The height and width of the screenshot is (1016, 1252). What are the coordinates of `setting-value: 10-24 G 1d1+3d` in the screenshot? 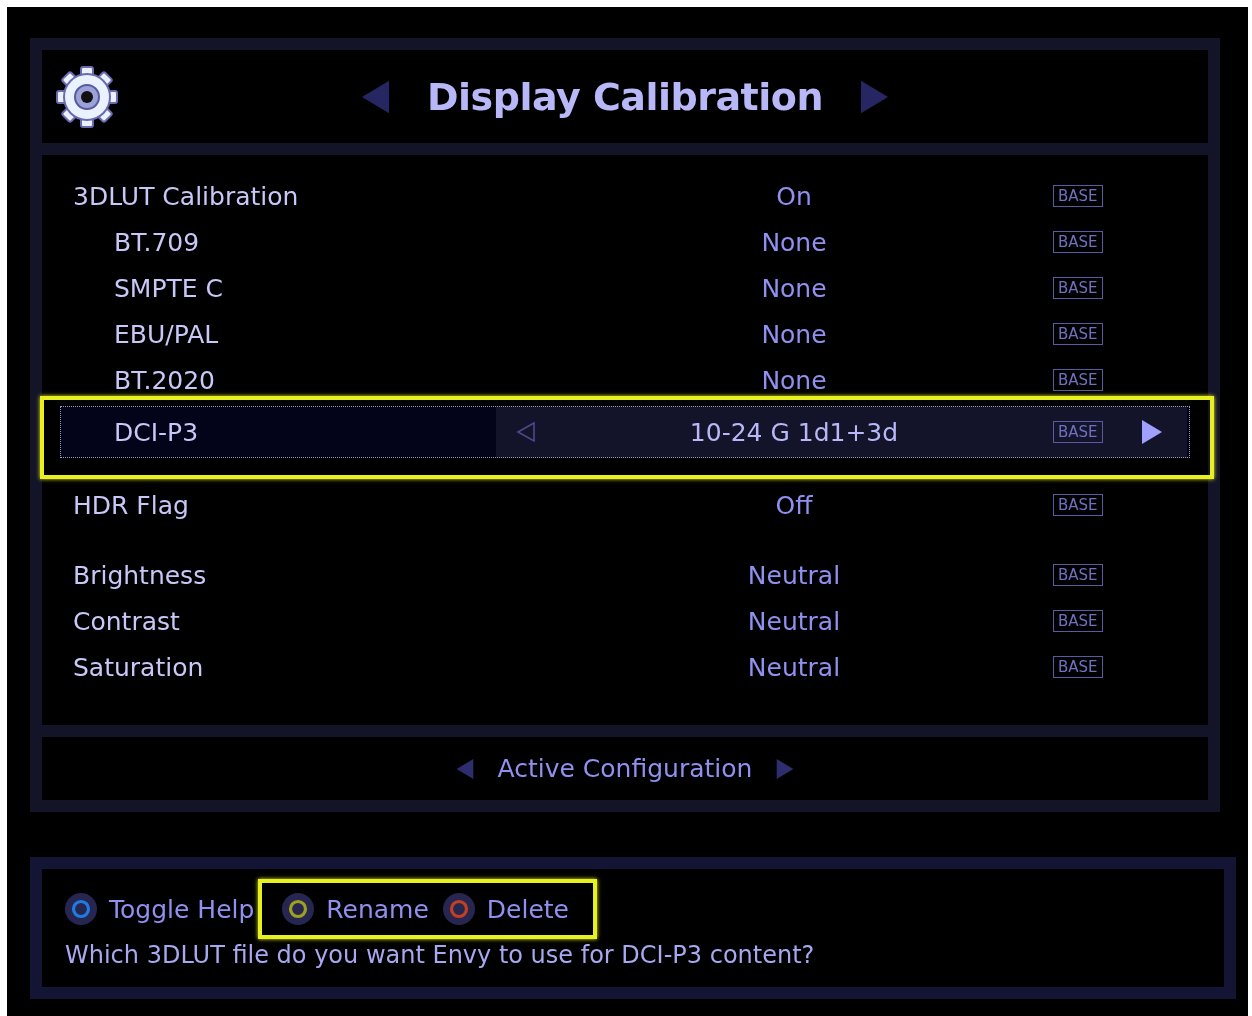 It's located at (794, 432).